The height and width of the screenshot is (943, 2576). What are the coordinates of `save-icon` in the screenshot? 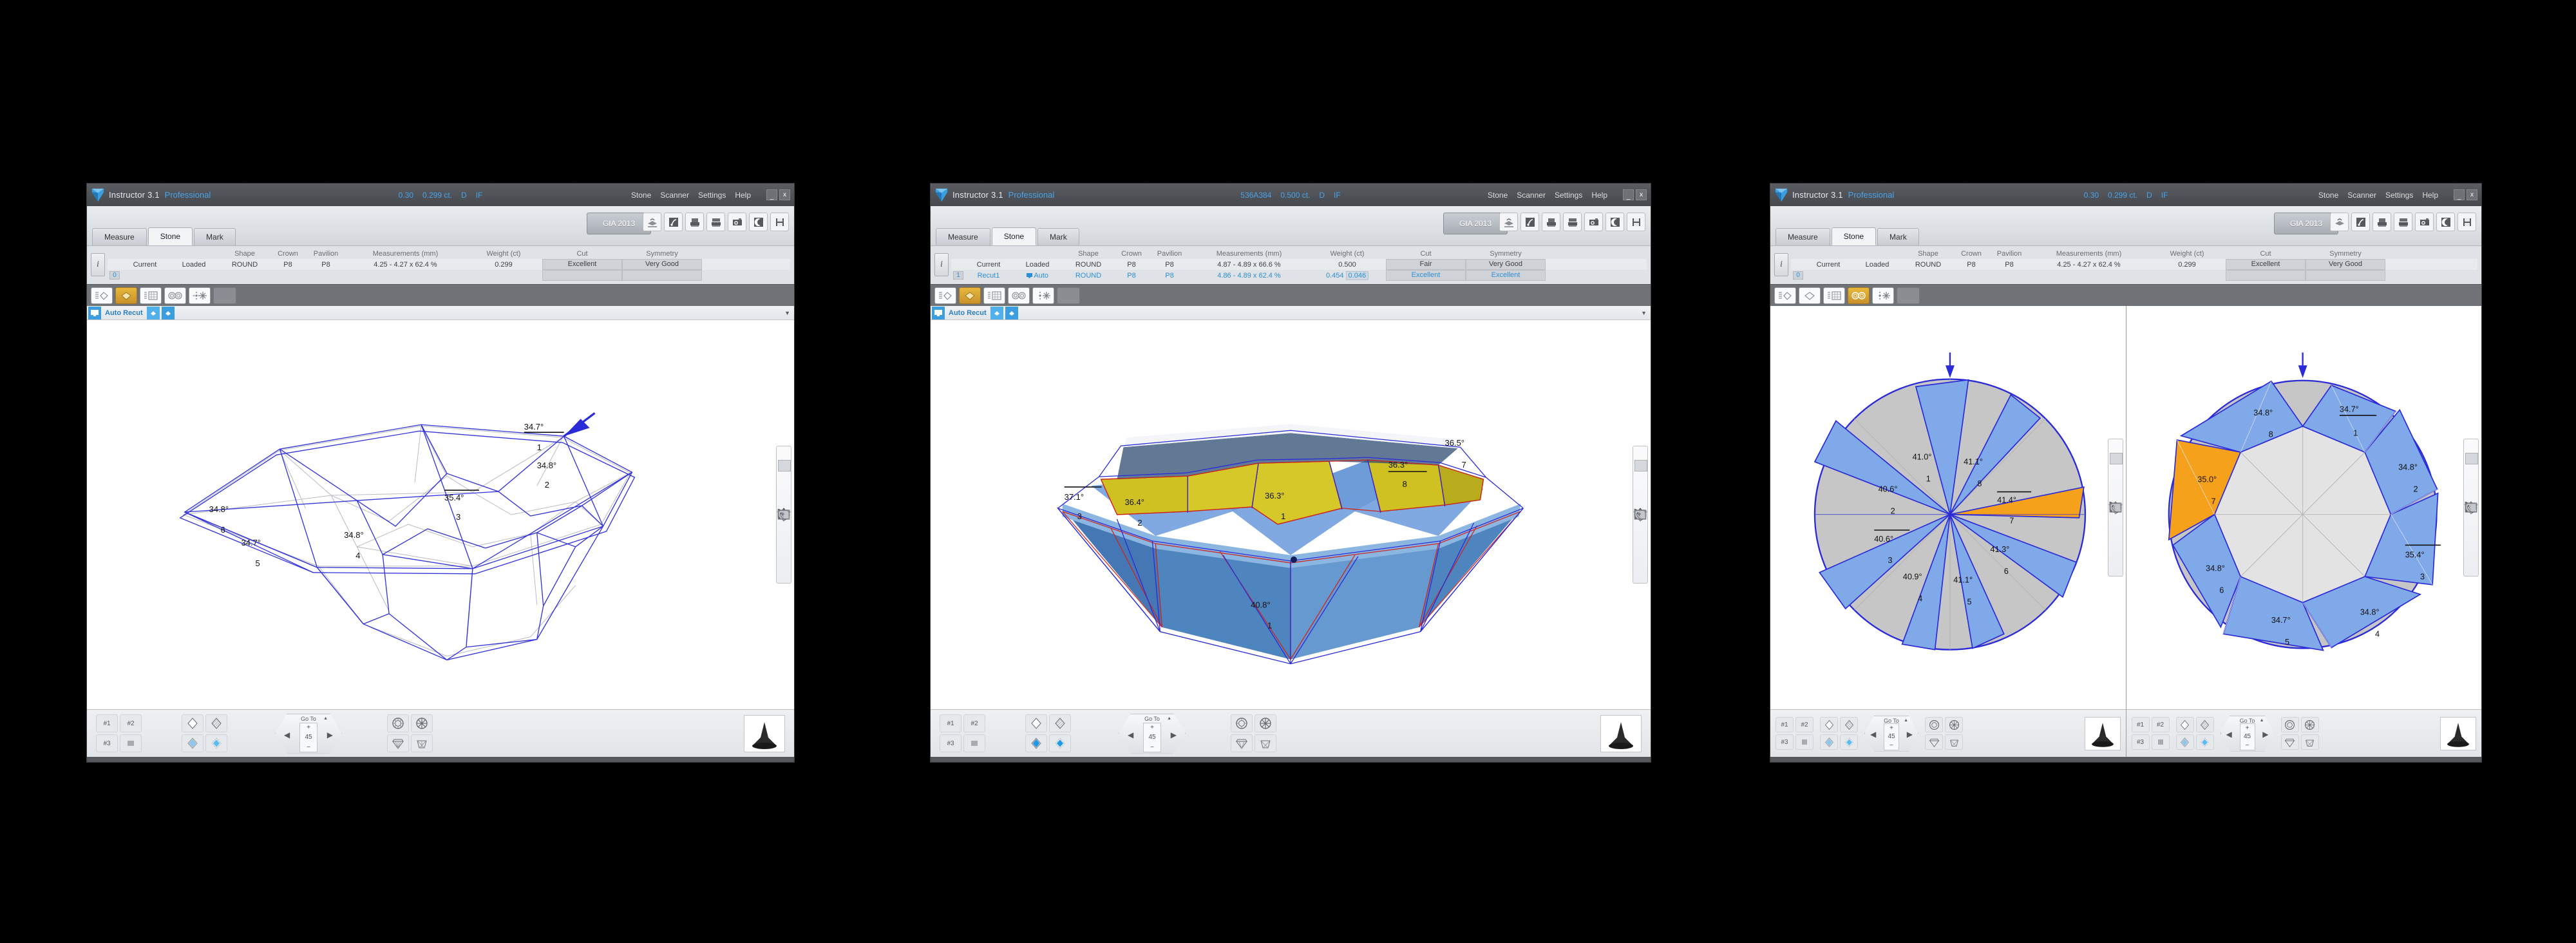 It's located at (2467, 222).